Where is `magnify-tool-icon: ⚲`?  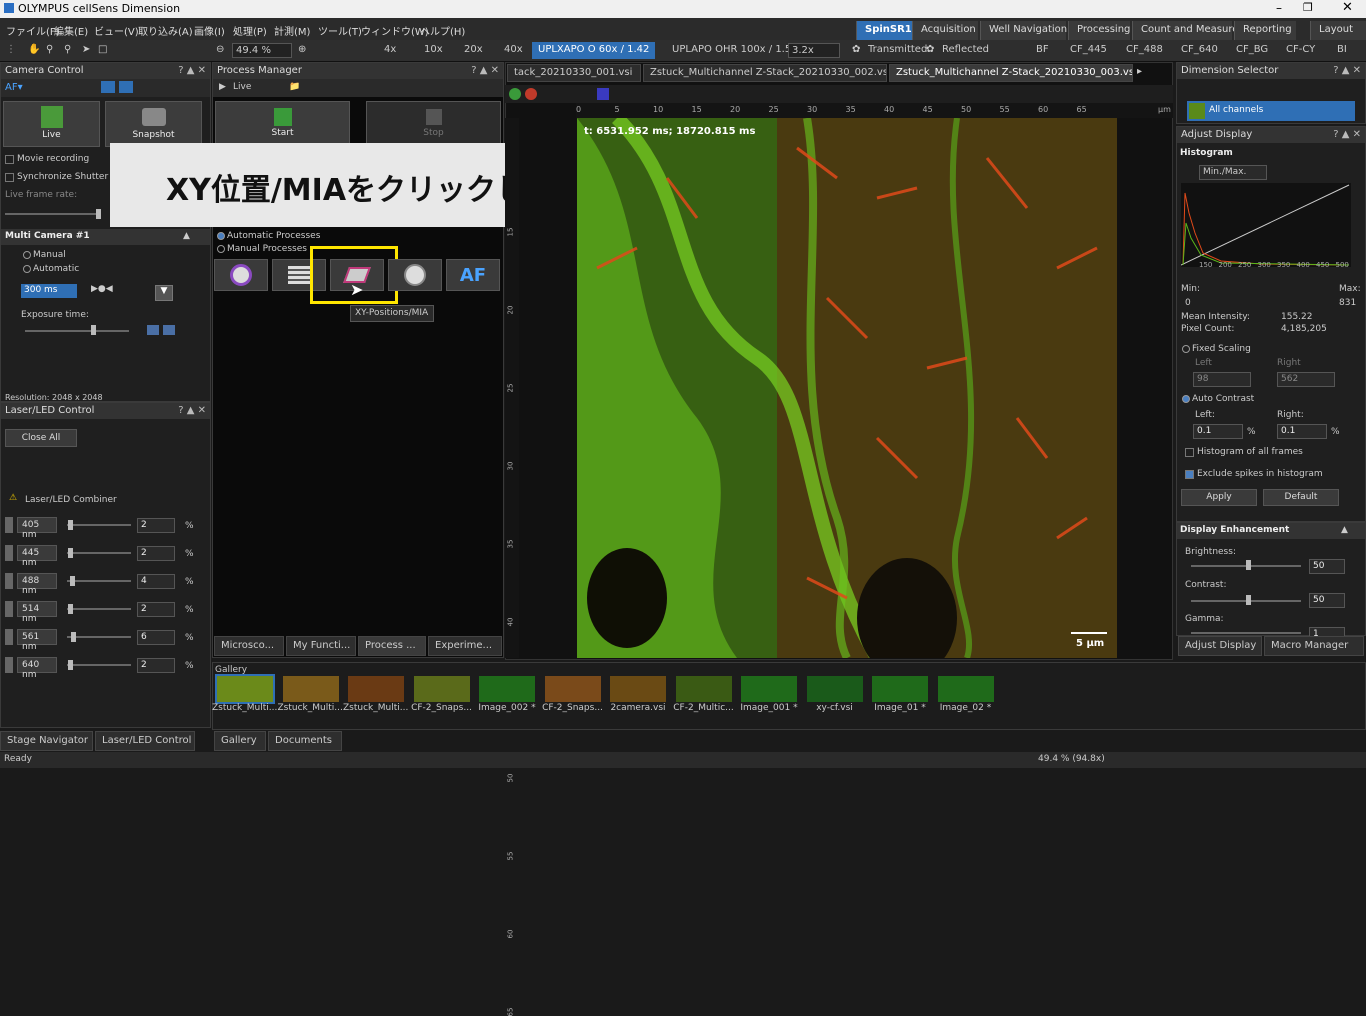 magnify-tool-icon: ⚲ is located at coordinates (67, 49).